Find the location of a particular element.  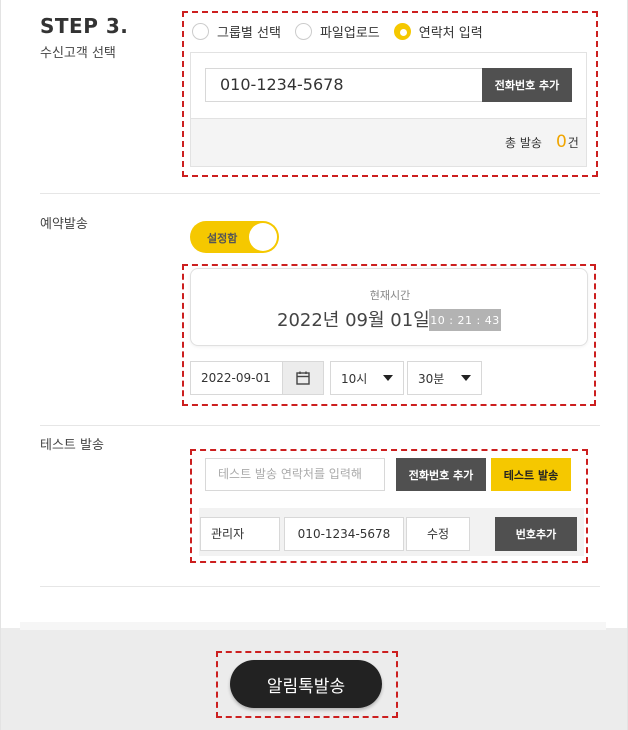

test-entry-name: 관리자 is located at coordinates (240, 534).